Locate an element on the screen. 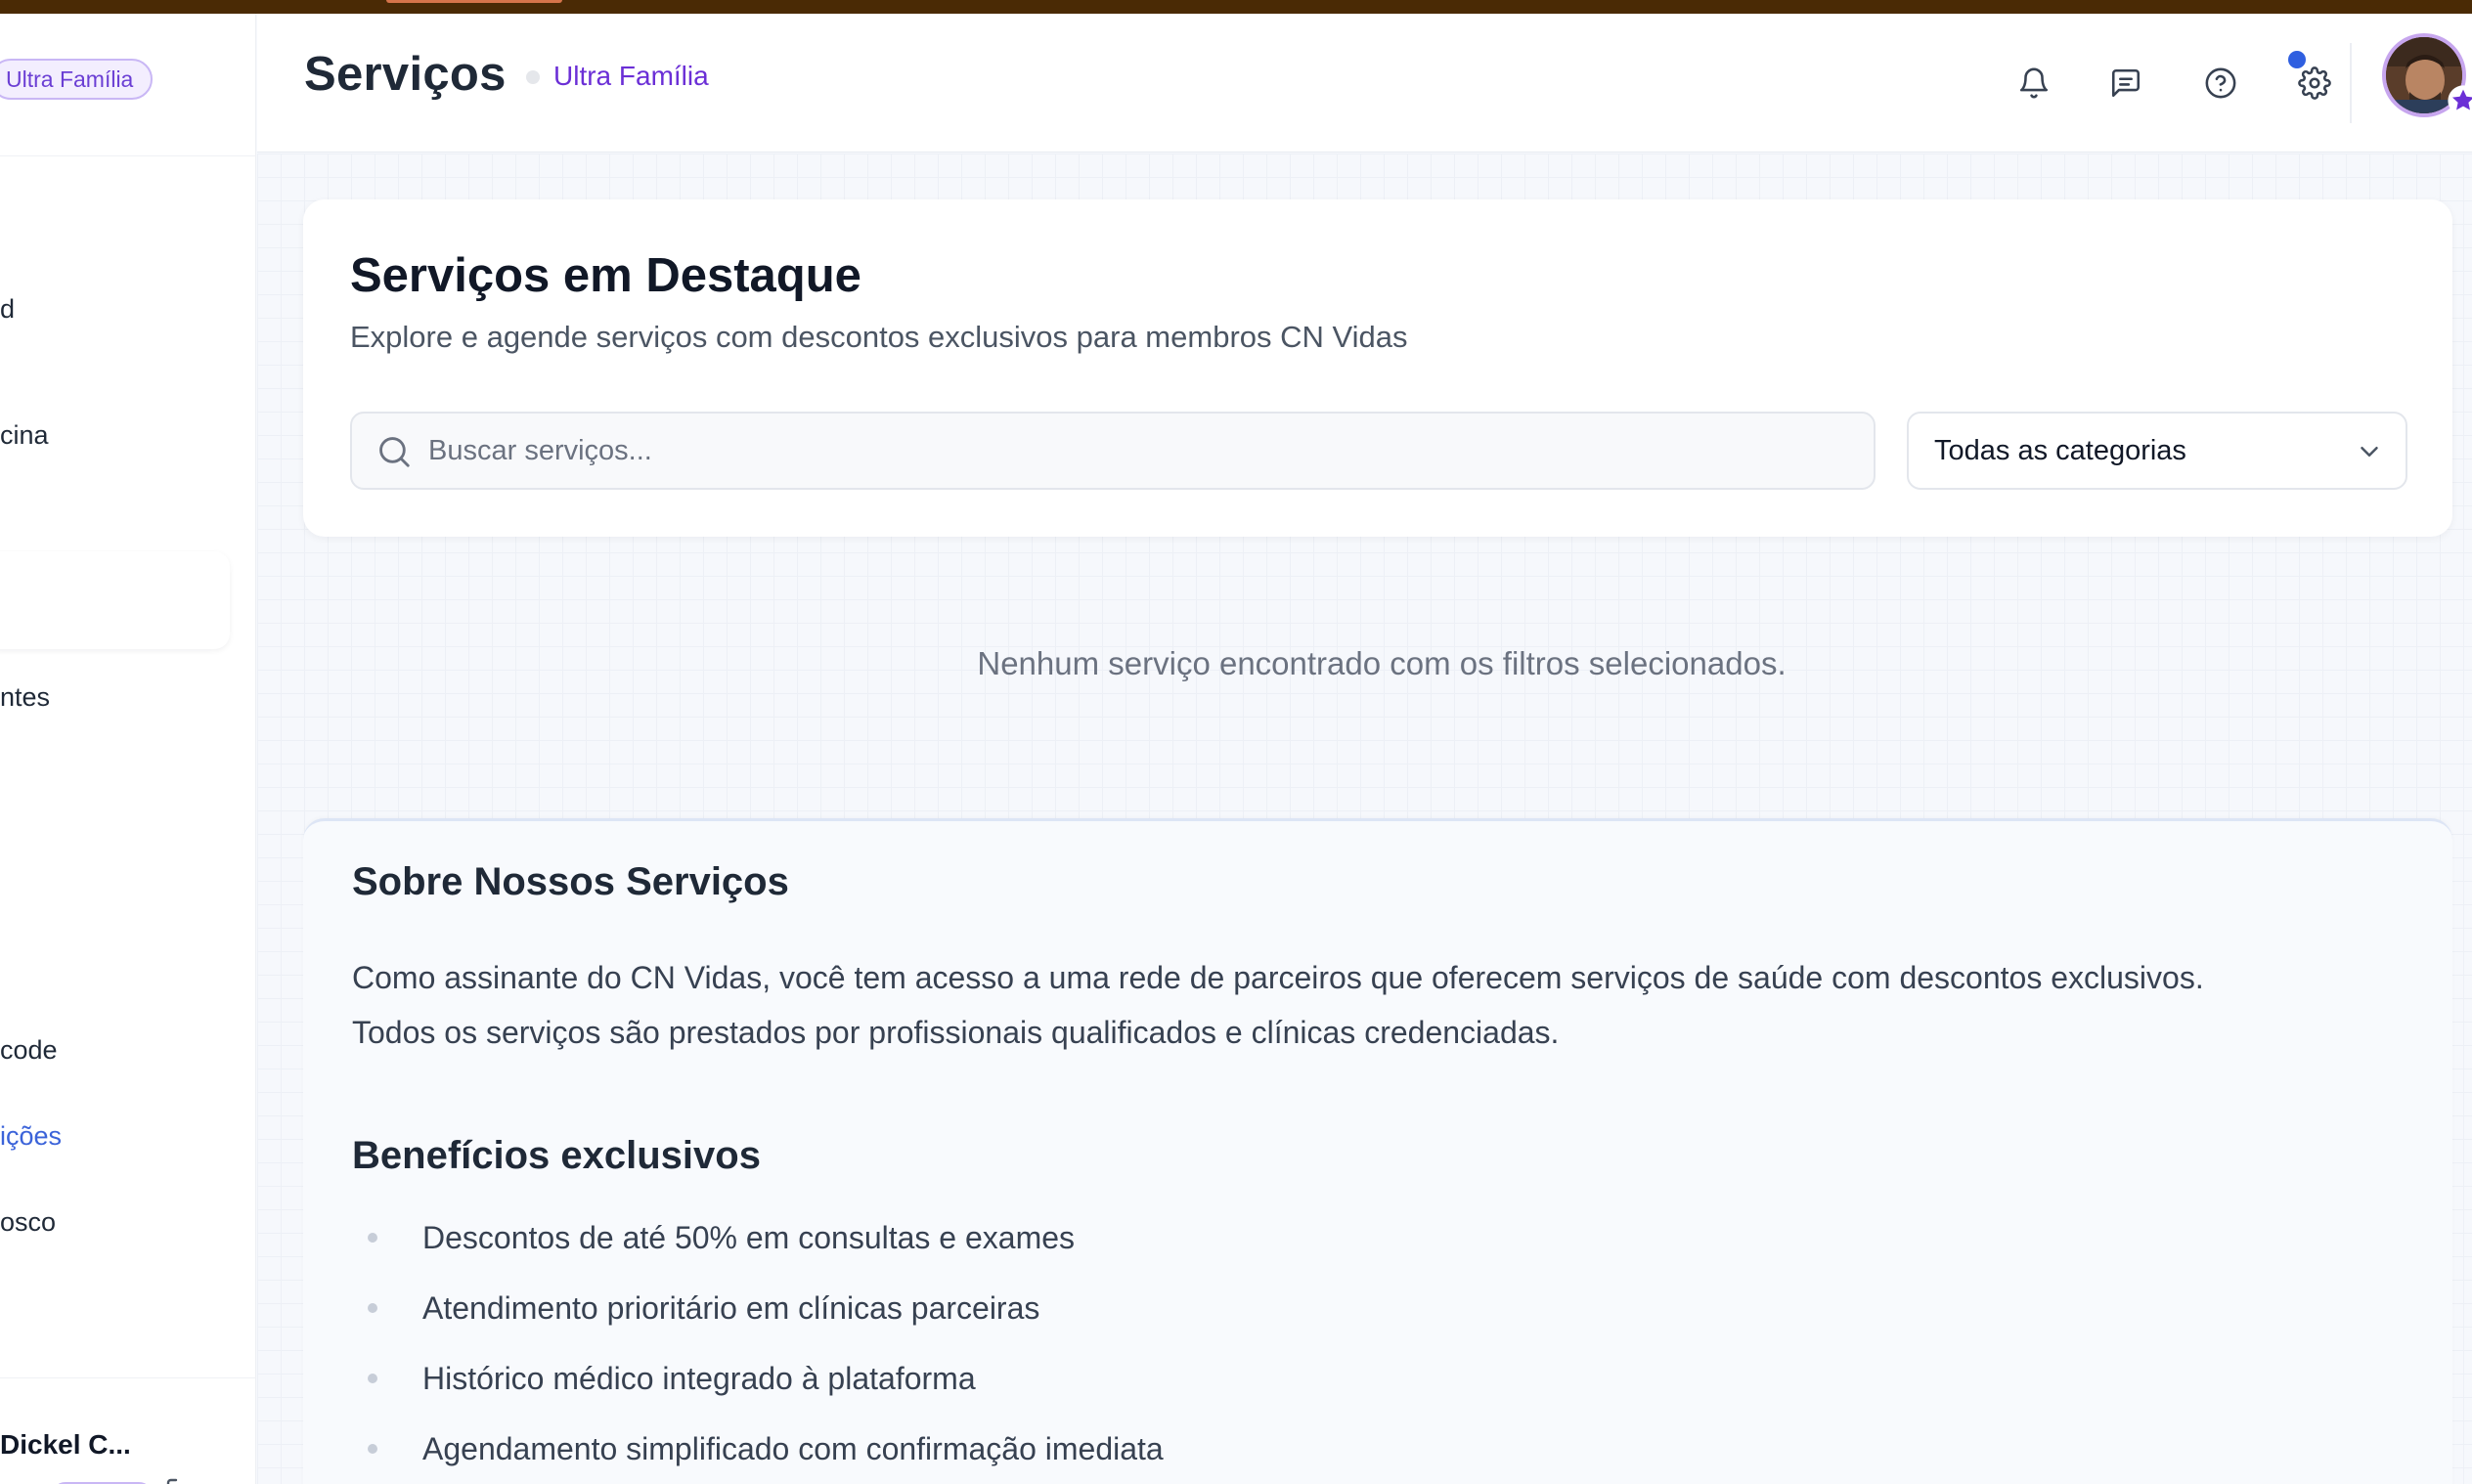 This screenshot has height=1484, width=2472. sidebar-item-dashboard: d is located at coordinates (7, 309).